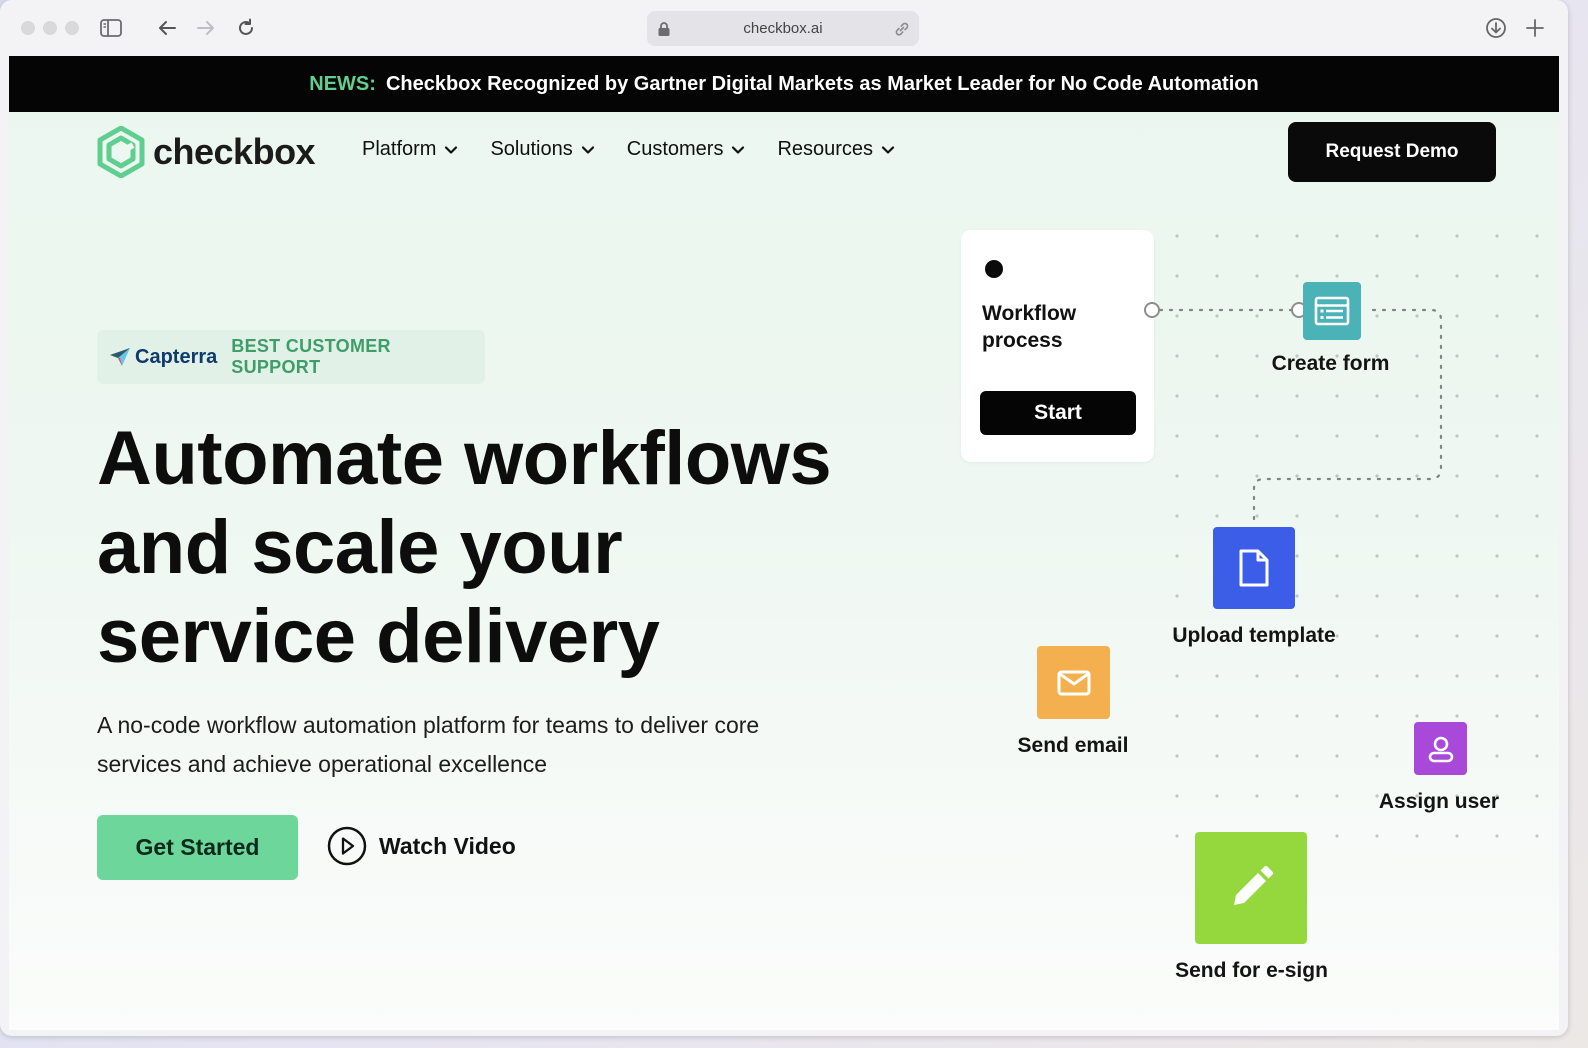 Image resolution: width=1588 pixels, height=1048 pixels. Describe the element at coordinates (111, 28) in the screenshot. I see `sidebar-toggle-icon` at that location.